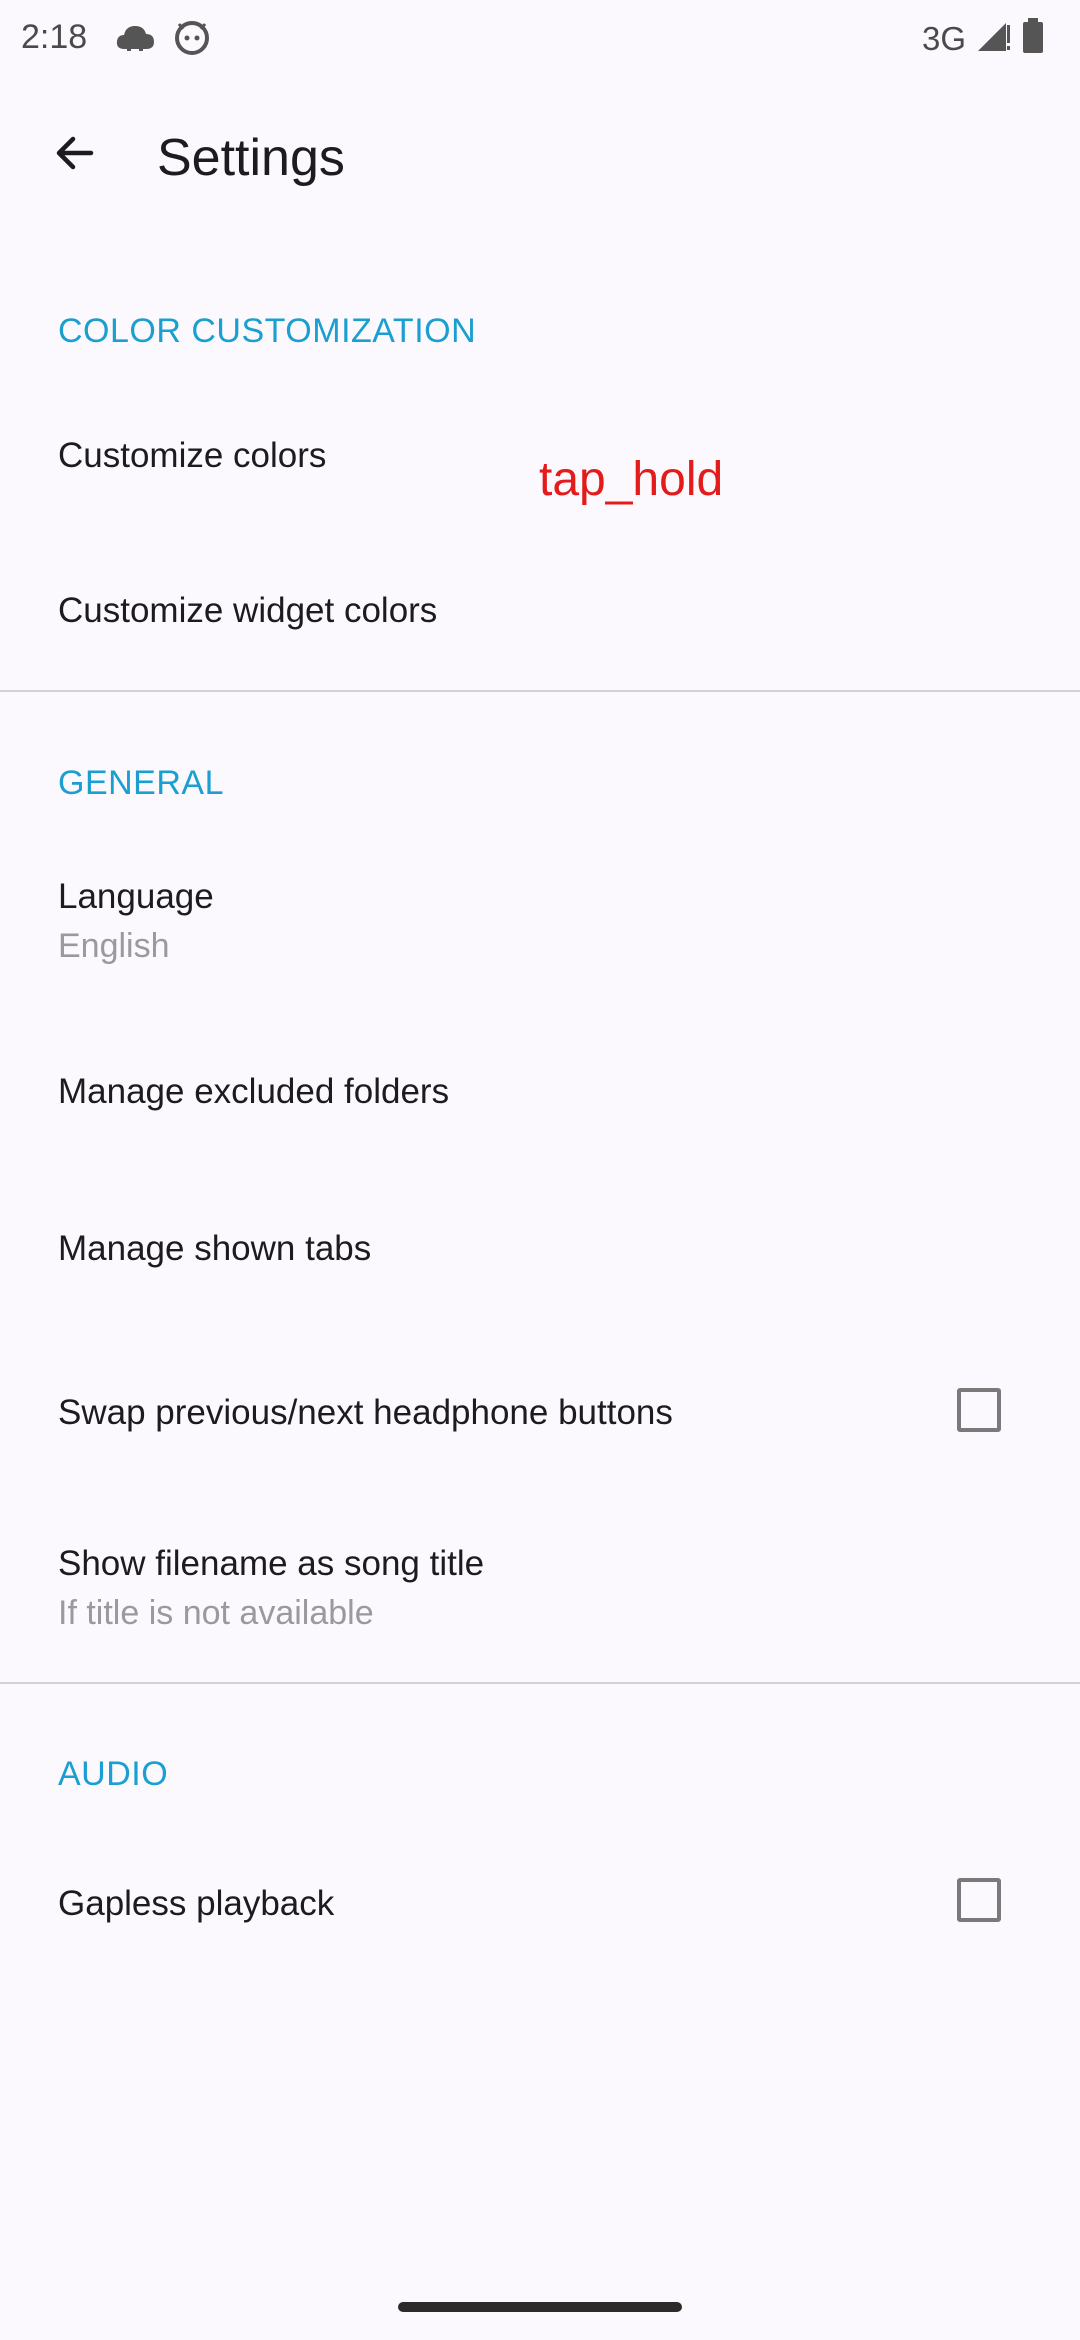  I want to click on setting-value: English, so click(114, 946).